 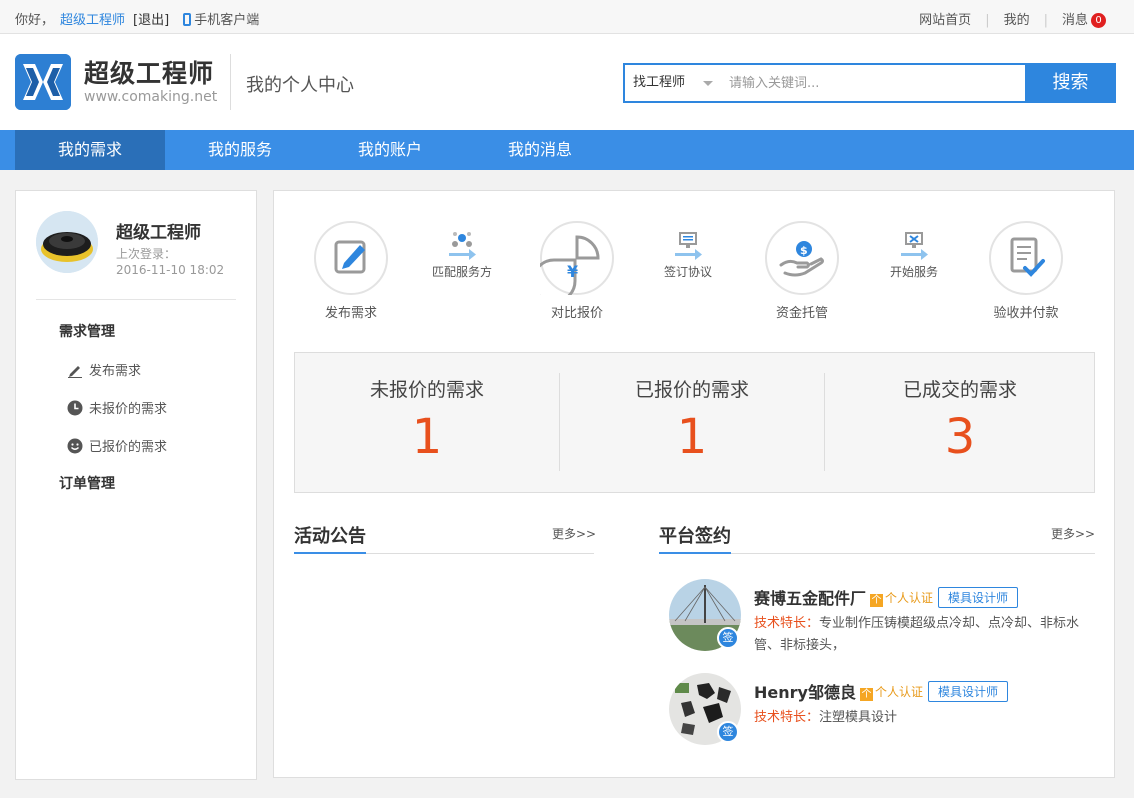 I want to click on sidebar-group-demand-management: 需求管理, so click(x=87, y=331).